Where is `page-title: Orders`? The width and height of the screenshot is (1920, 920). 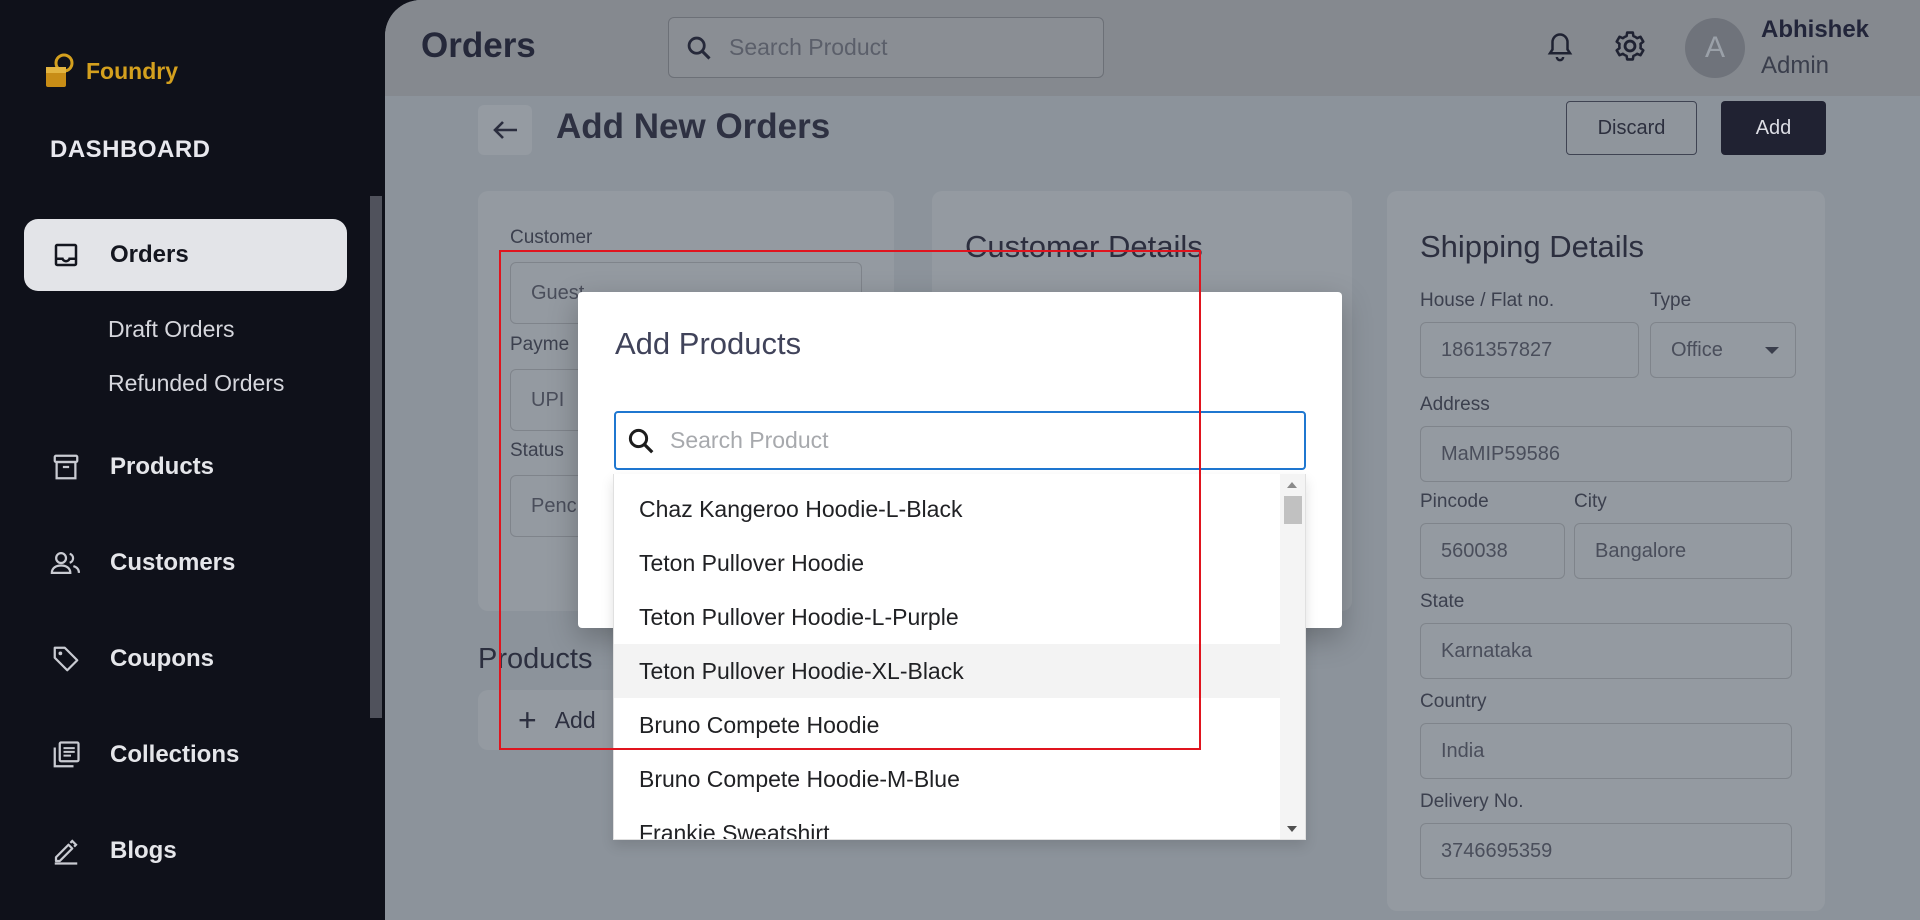 page-title: Orders is located at coordinates (478, 45).